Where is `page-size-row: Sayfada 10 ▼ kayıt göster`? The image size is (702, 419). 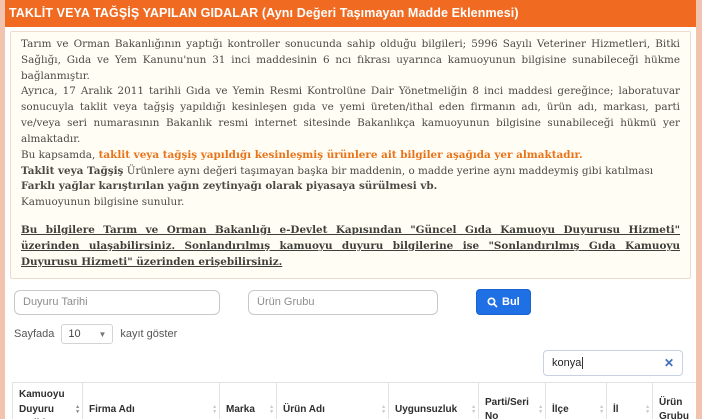
page-size-row: Sayfada 10 ▼ kayıt göster is located at coordinates (350, 330).